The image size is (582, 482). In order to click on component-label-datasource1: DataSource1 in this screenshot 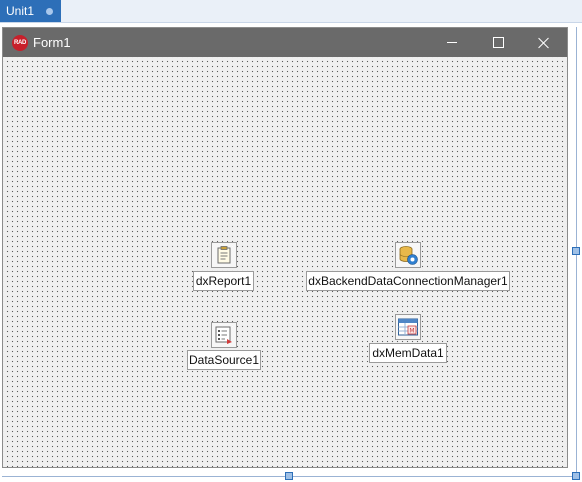, I will do `click(224, 360)`.